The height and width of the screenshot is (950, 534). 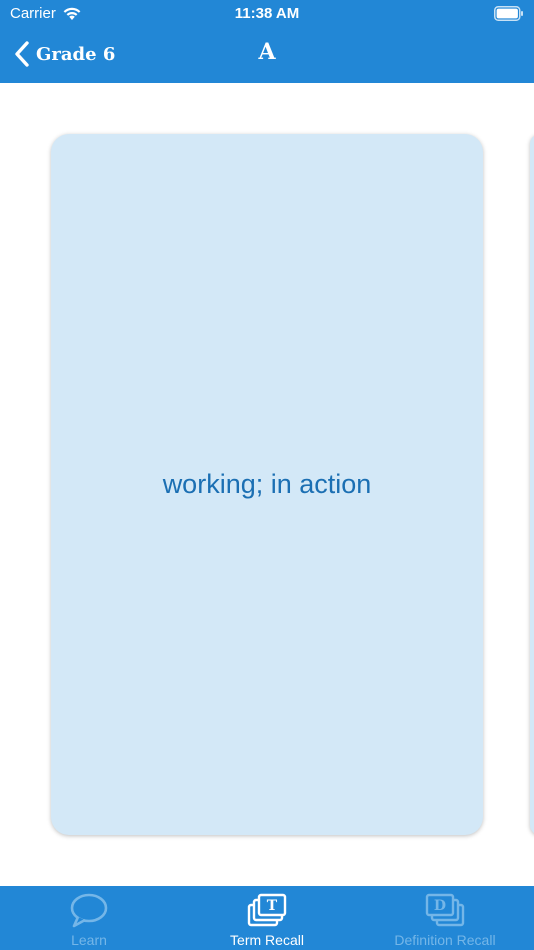 What do you see at coordinates (272, 906) in the screenshot?
I see `svg-text: T` at bounding box center [272, 906].